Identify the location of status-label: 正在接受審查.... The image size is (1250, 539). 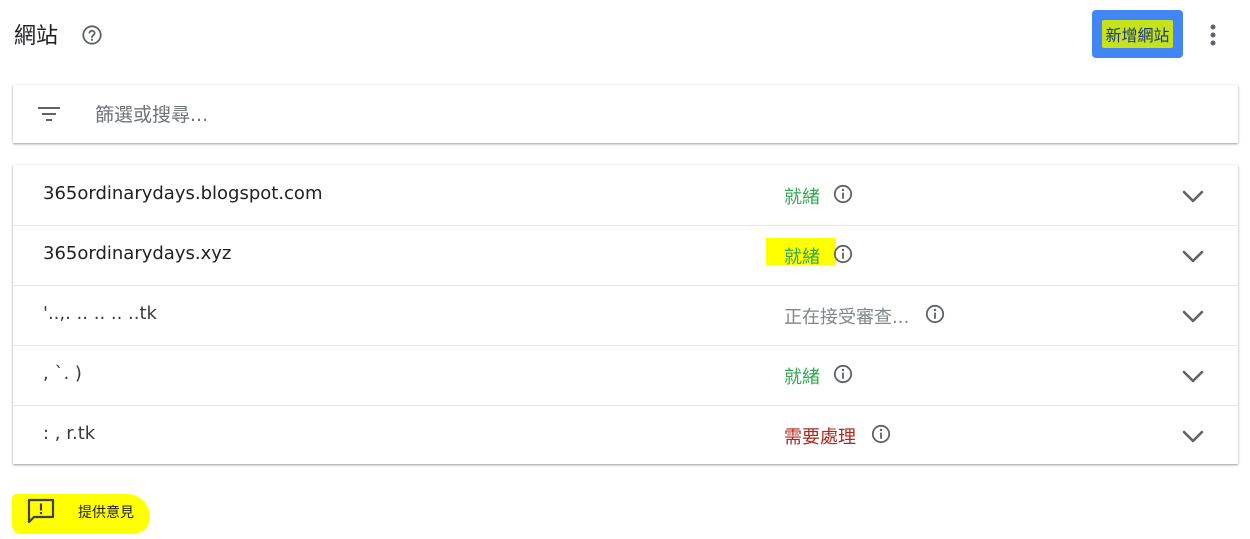
(847, 317).